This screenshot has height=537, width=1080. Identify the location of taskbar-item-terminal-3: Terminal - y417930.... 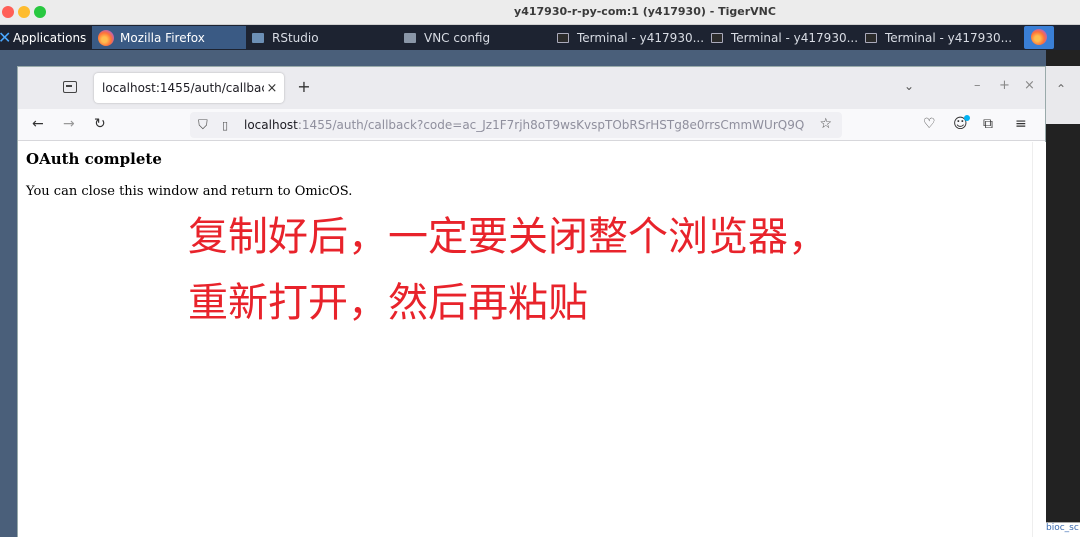
(939, 37).